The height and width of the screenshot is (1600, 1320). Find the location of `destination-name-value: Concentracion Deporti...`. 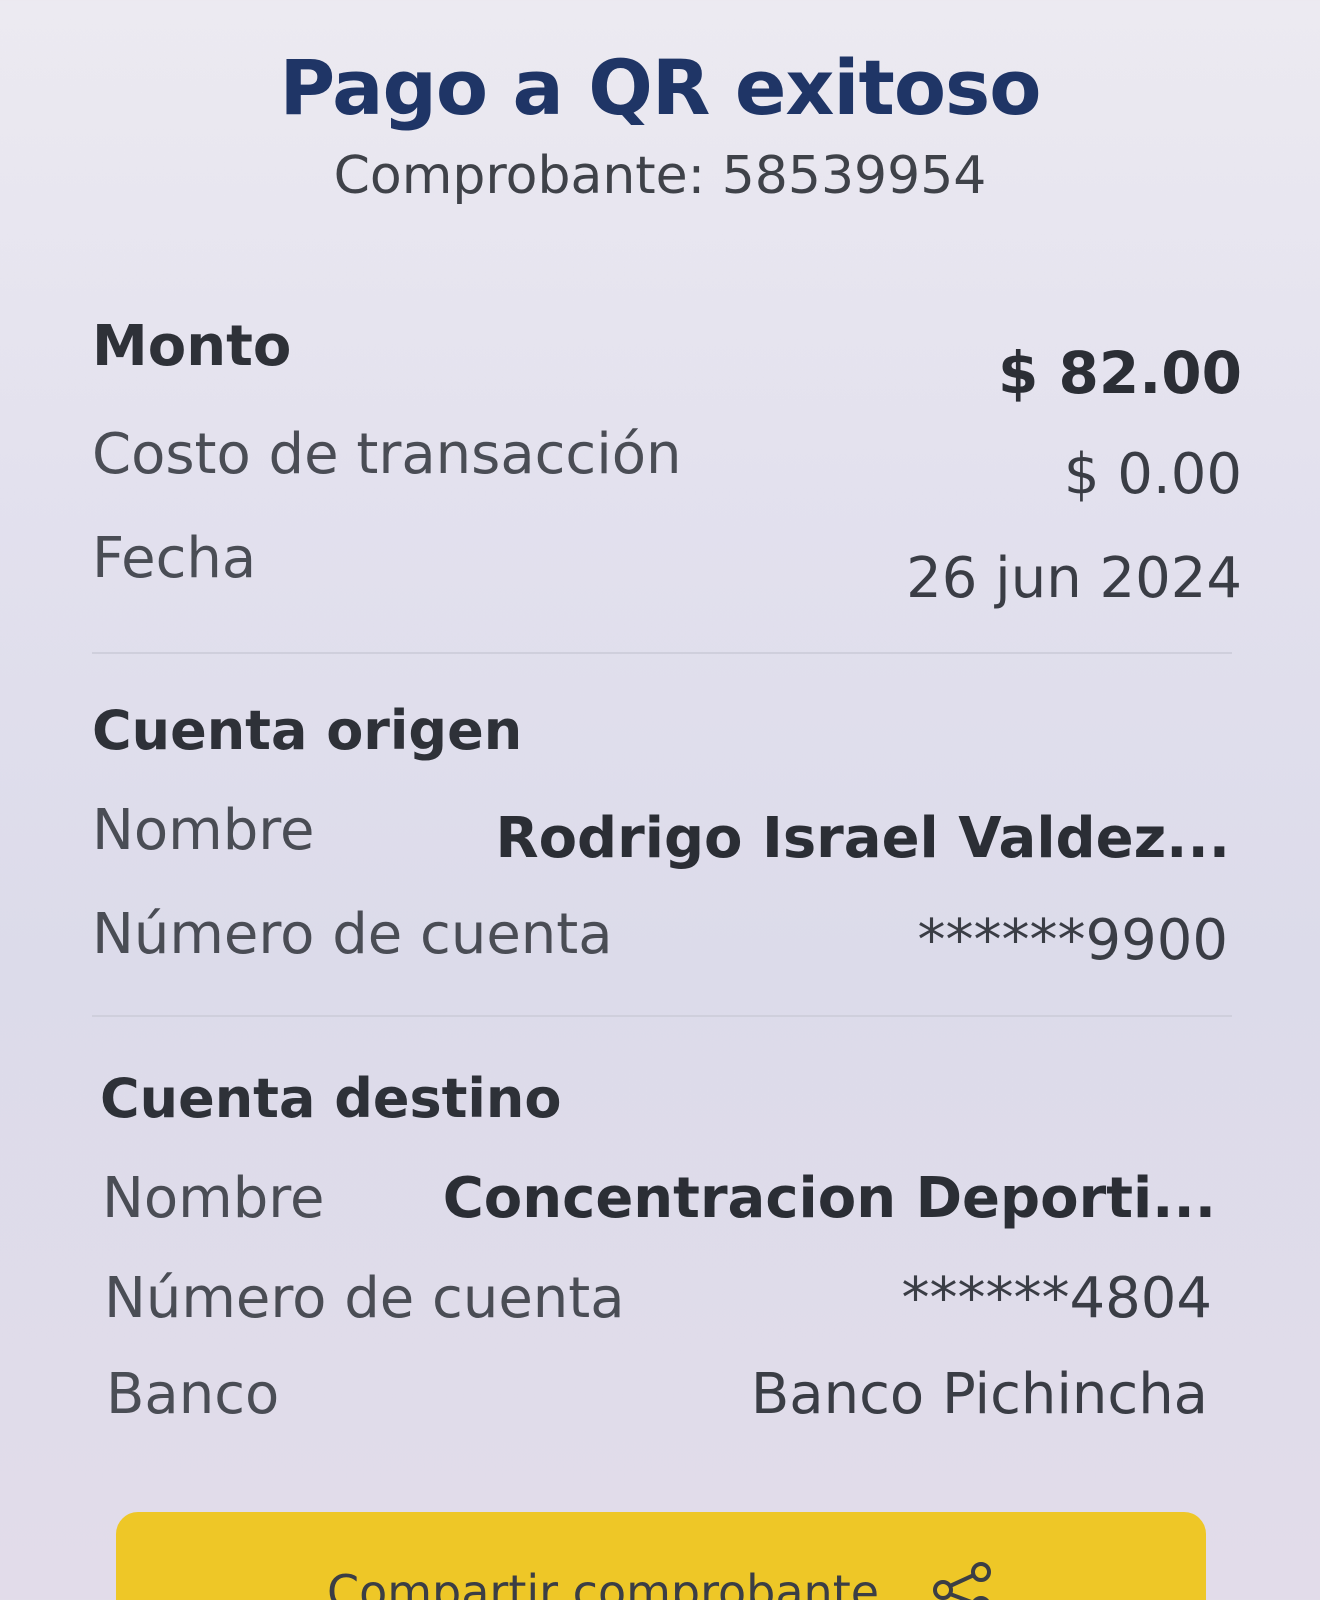

destination-name-value: Concentracion Deporti... is located at coordinates (829, 1198).